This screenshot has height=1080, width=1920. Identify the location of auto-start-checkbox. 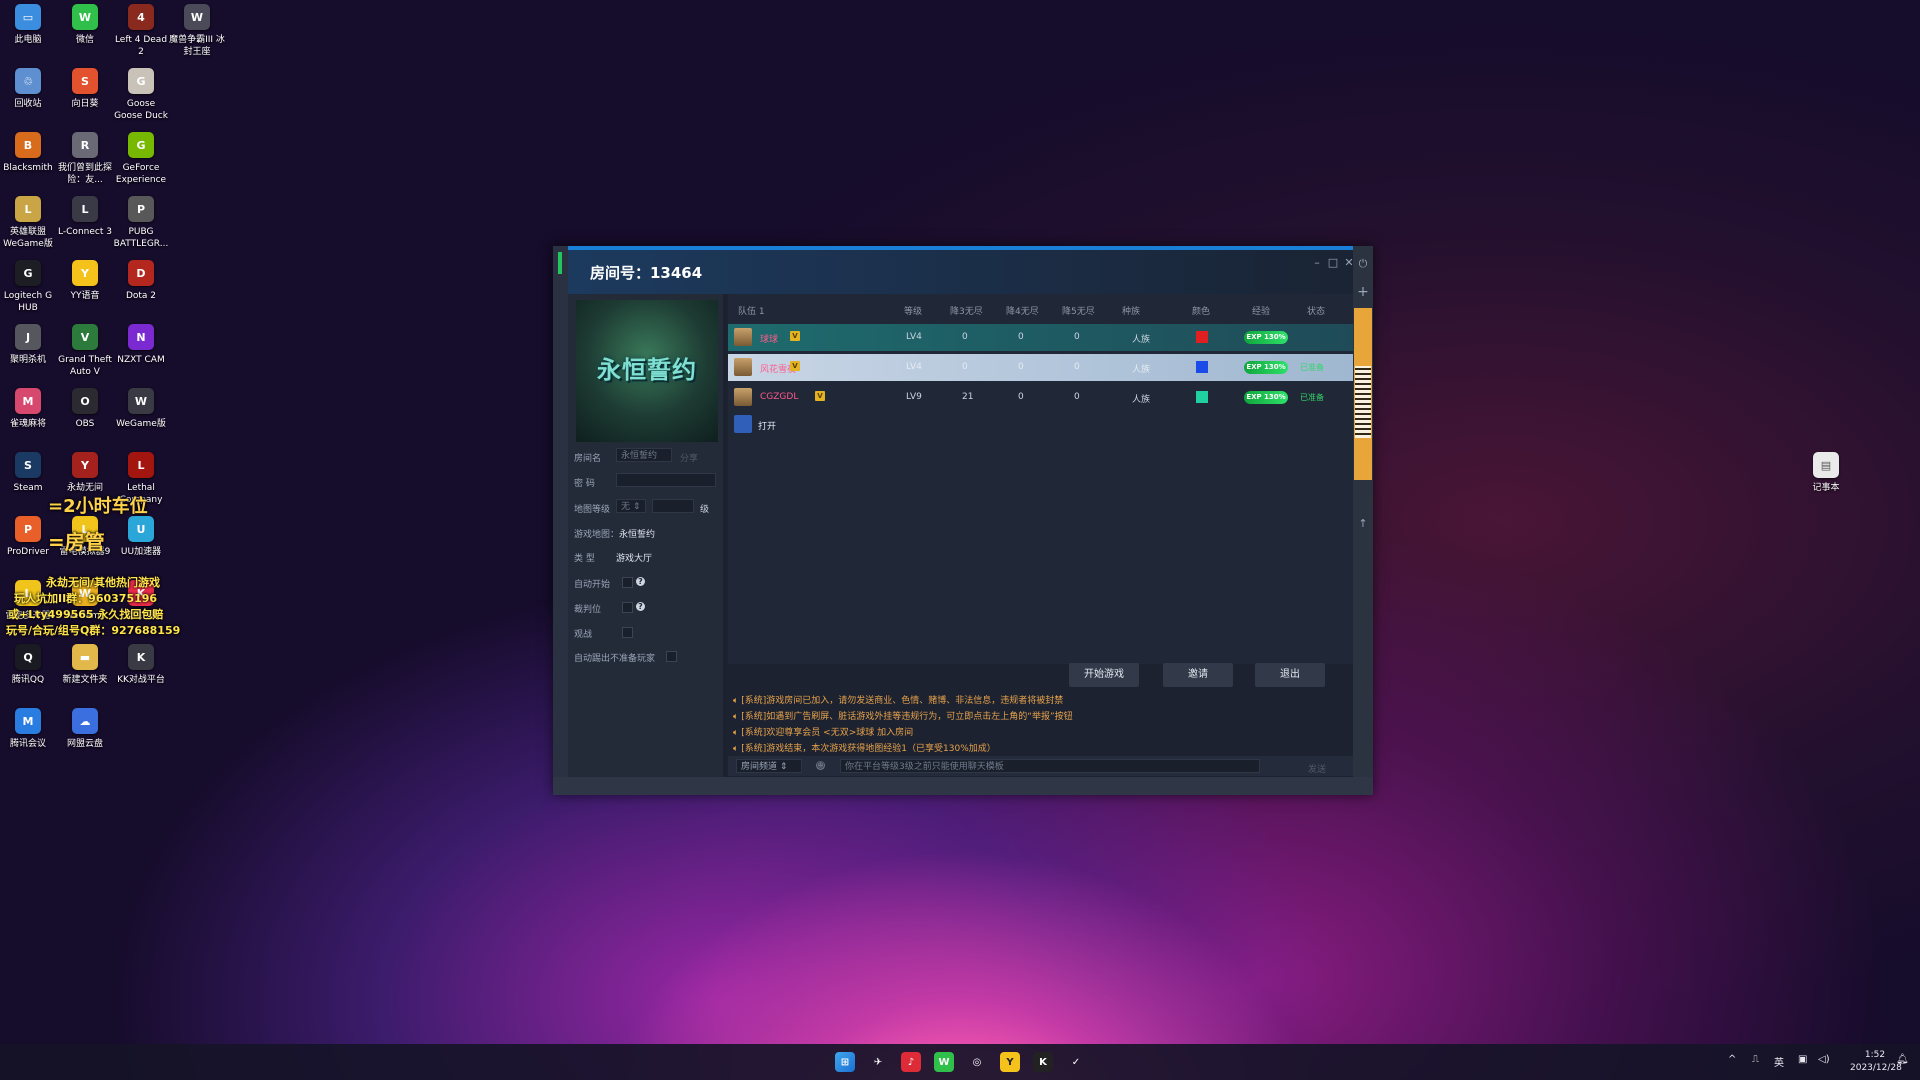
(627, 582).